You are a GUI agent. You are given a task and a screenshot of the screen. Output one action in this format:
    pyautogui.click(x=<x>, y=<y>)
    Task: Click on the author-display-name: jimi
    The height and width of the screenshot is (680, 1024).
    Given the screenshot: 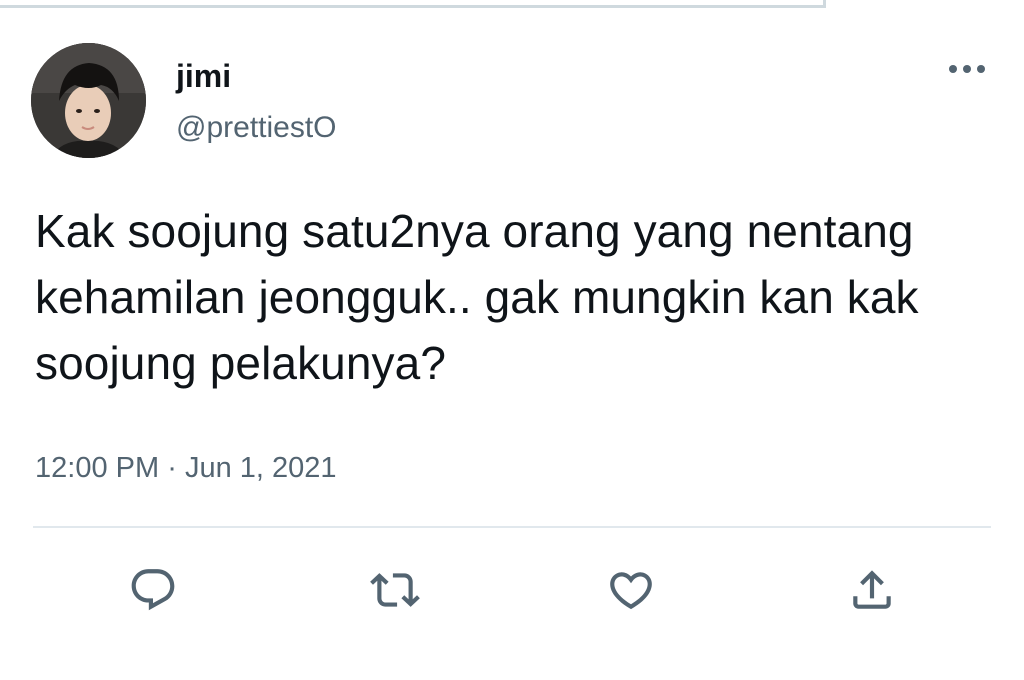 What is the action you would take?
    pyautogui.click(x=203, y=76)
    